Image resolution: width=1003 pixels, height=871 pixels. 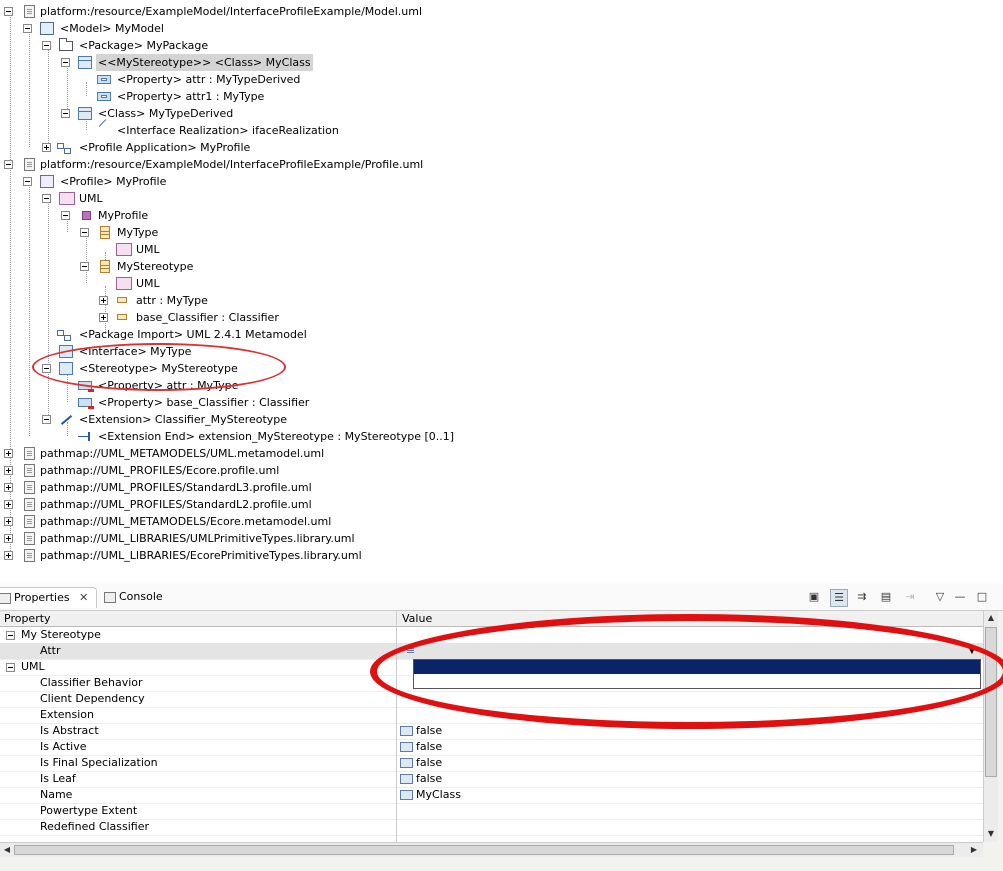 I want to click on tree-node-label: <Extension> Classifier_MyStereotype, so click(x=183, y=419).